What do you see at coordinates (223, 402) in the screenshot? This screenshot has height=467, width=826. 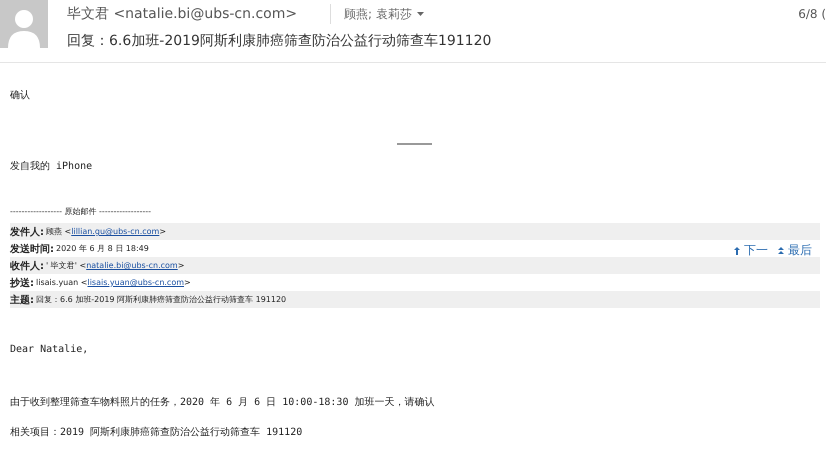 I see `body-text: 由于收到整理筛查车物料照片的任务，2020 年 6 月 6 日 10:00-18:30 加班一天，请确认` at bounding box center [223, 402].